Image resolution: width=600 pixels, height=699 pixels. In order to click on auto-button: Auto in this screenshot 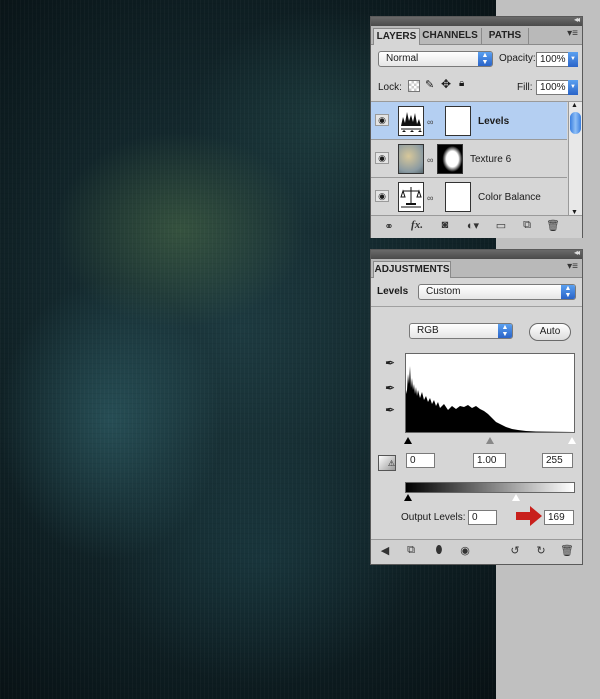, I will do `click(550, 332)`.